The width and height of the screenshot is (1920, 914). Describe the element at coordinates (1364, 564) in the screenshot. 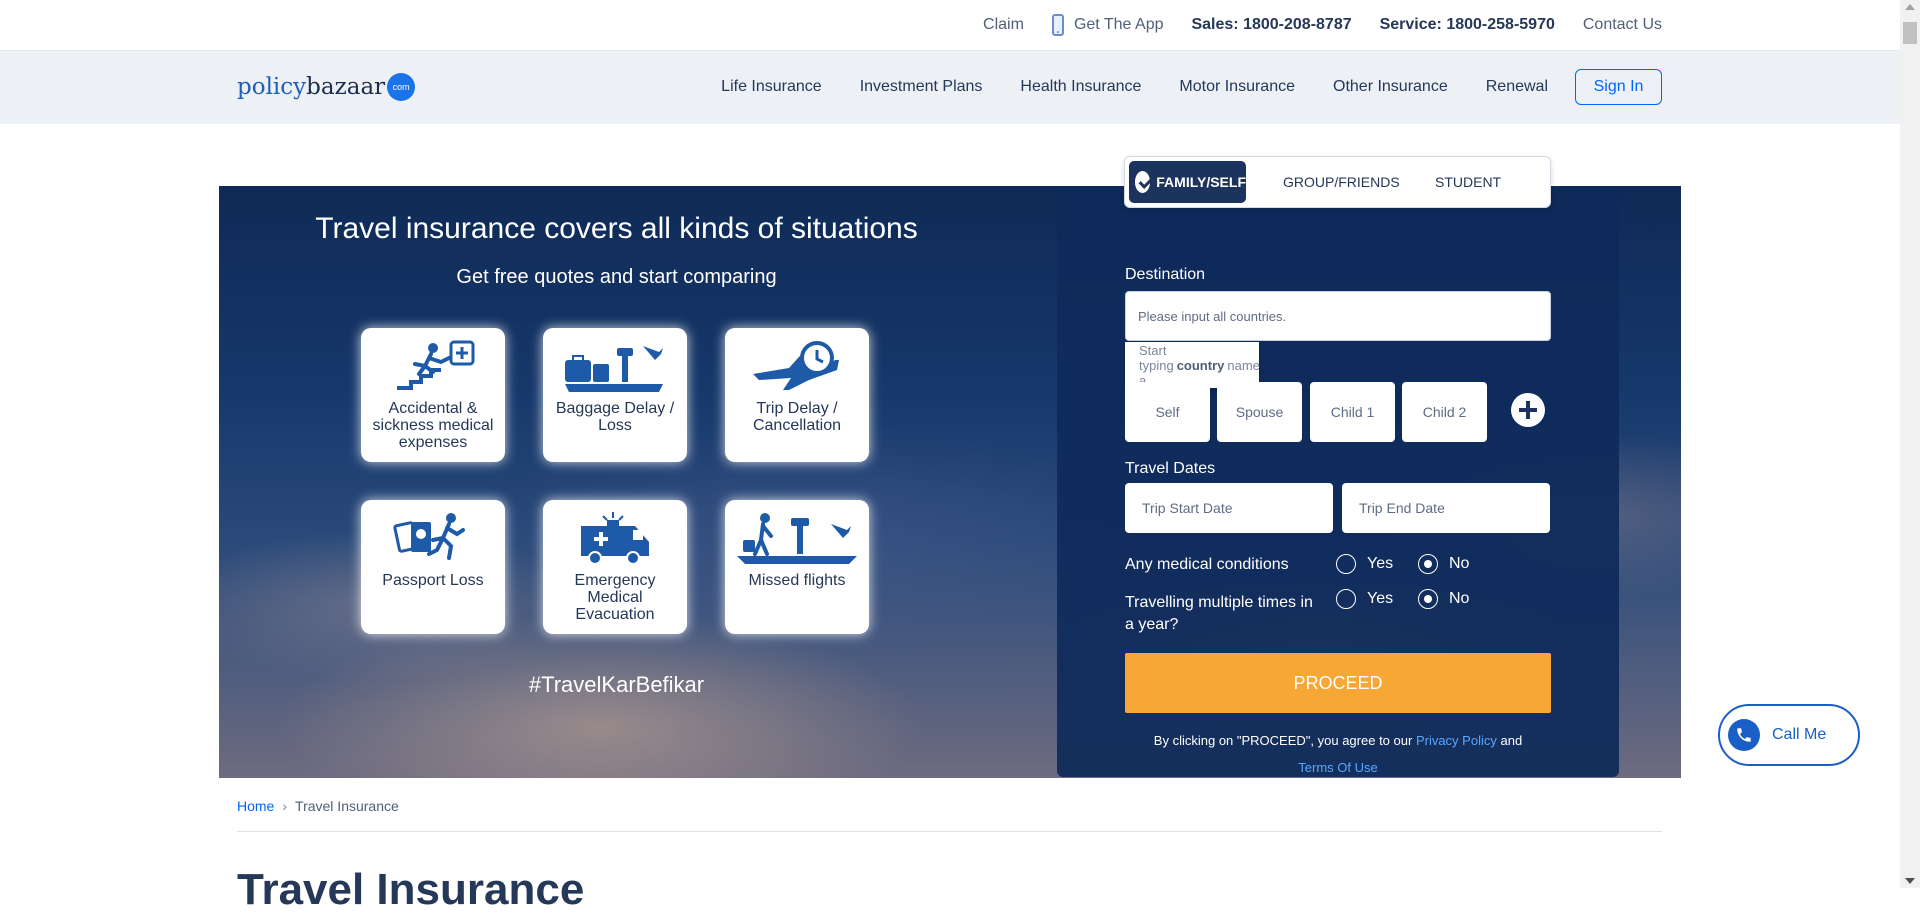

I see `medical-yes-option: Yes` at that location.